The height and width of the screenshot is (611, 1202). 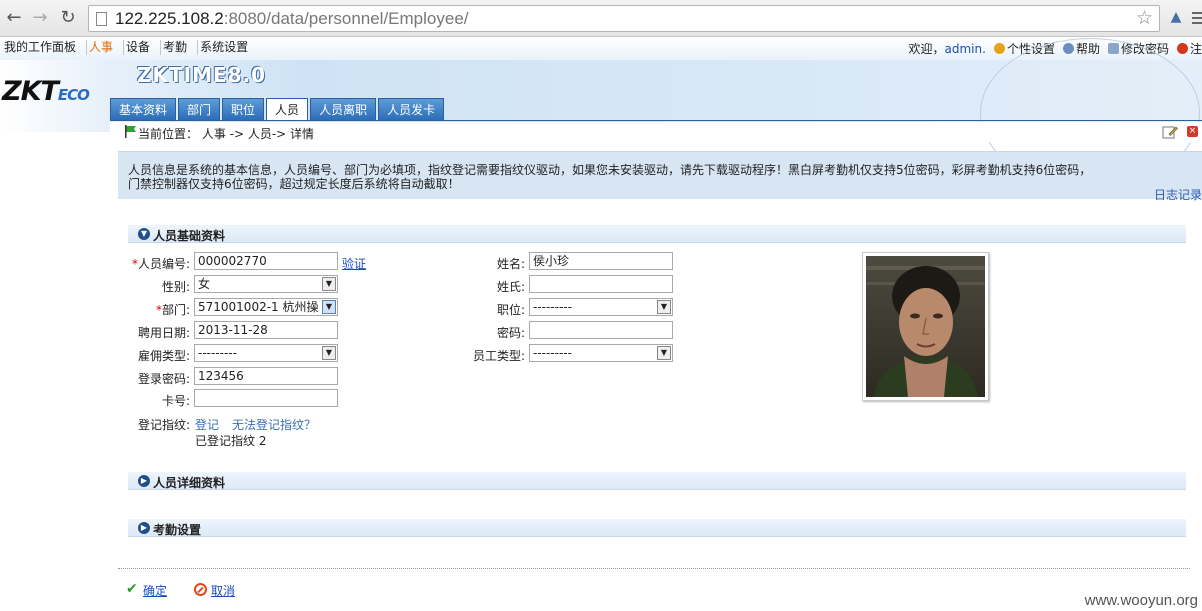 I want to click on name-input: 侯小珍, so click(x=601, y=261).